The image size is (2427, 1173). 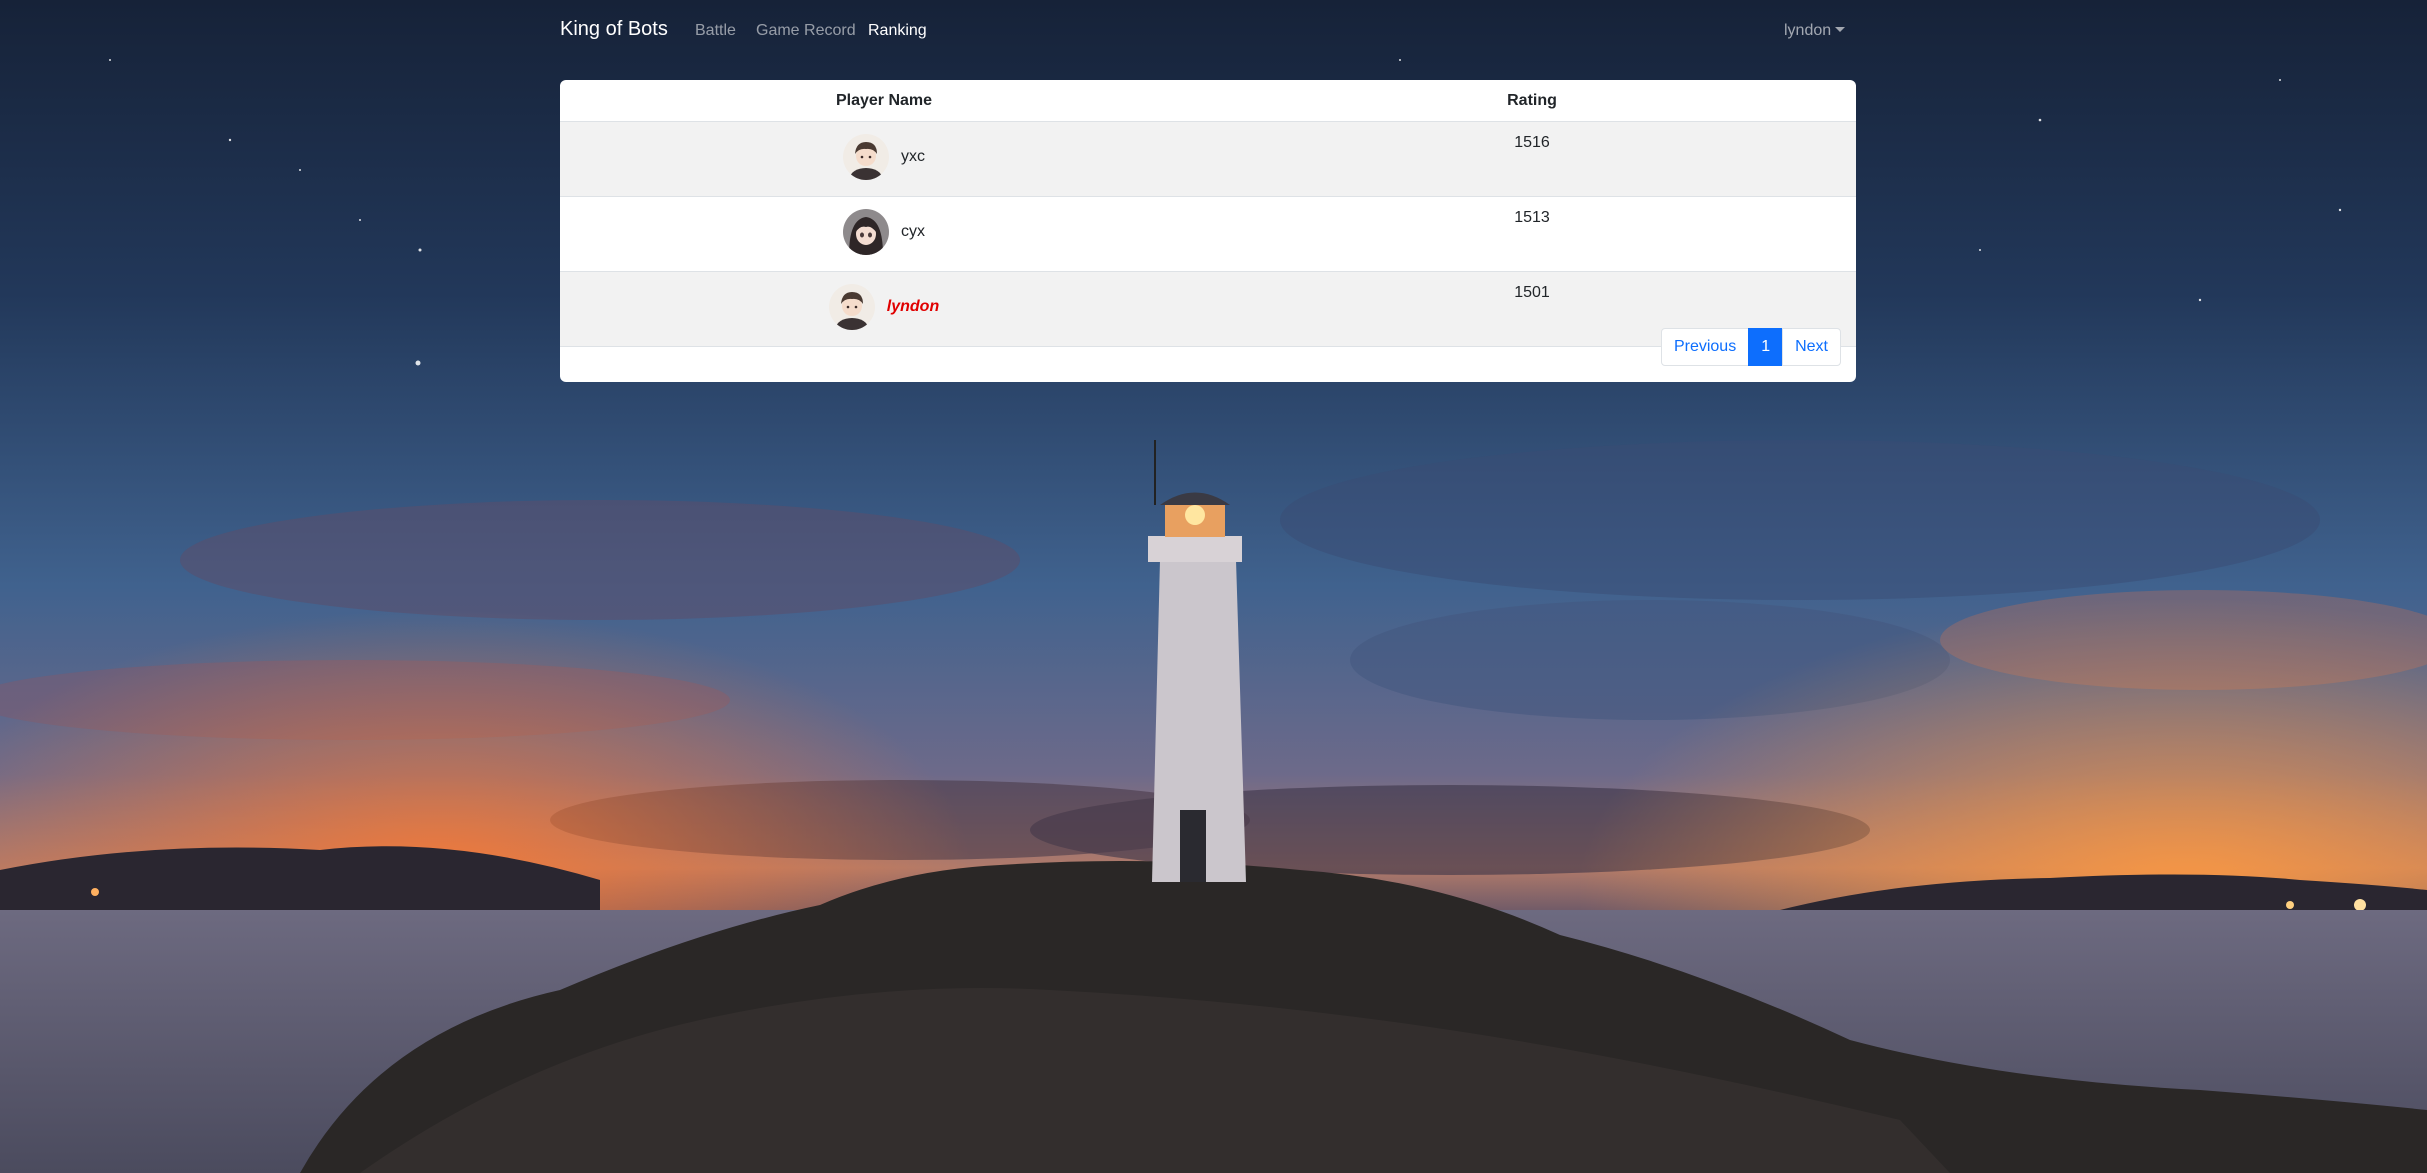 What do you see at coordinates (806, 31) in the screenshot?
I see `nav-link-game-record: Game Record` at bounding box center [806, 31].